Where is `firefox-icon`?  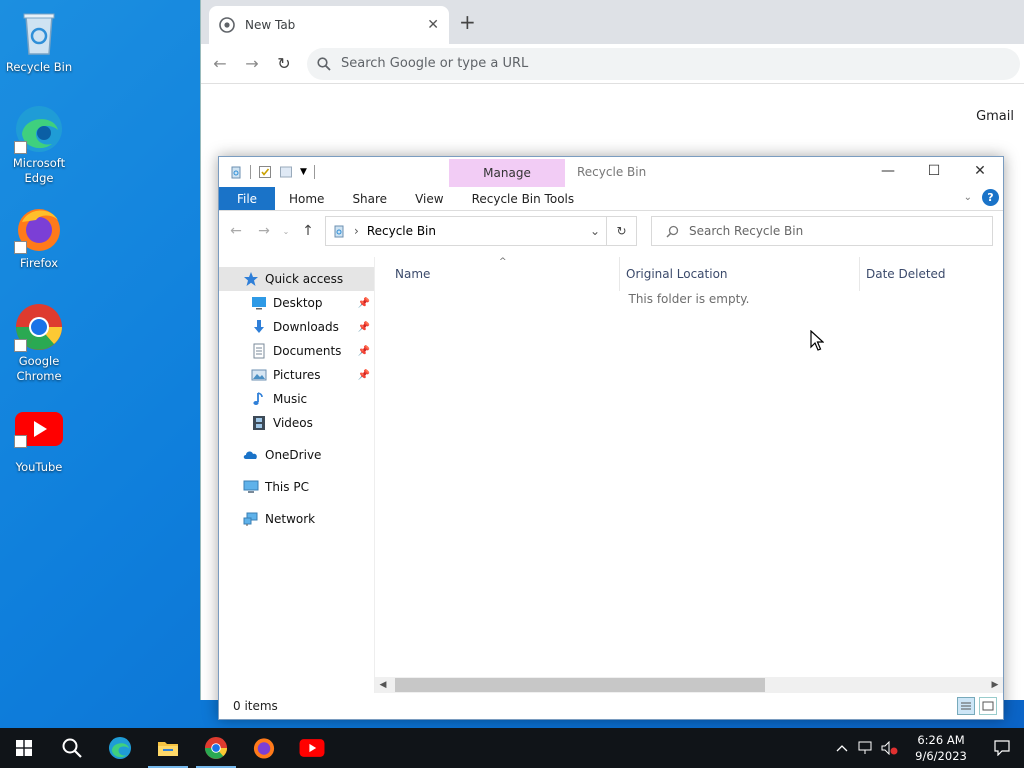
firefox-icon is located at coordinates (264, 748).